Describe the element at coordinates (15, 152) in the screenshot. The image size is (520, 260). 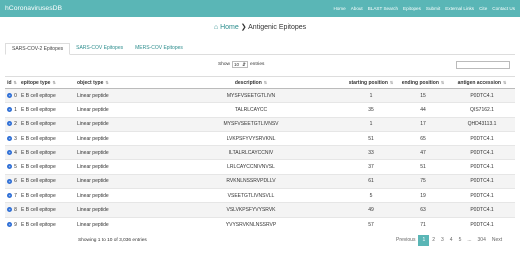
I see `cell-id-value: 4` at that location.